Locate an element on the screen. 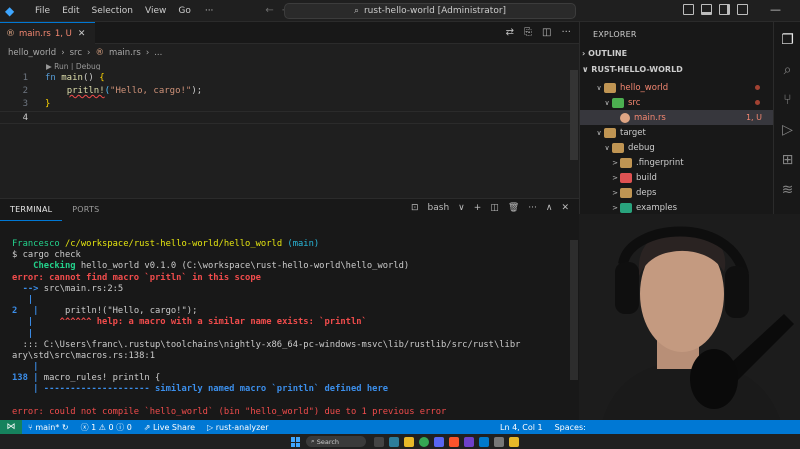 Image resolution: width=800 pixels, height=449 pixels. tab-terminal: TERMINAL is located at coordinates (31, 210).